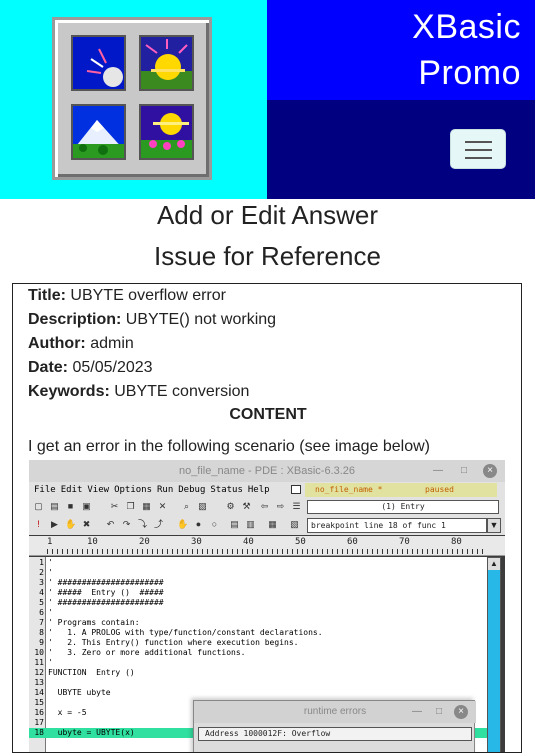  What do you see at coordinates (71, 490) in the screenshot?
I see `menu-edit: Edit` at bounding box center [71, 490].